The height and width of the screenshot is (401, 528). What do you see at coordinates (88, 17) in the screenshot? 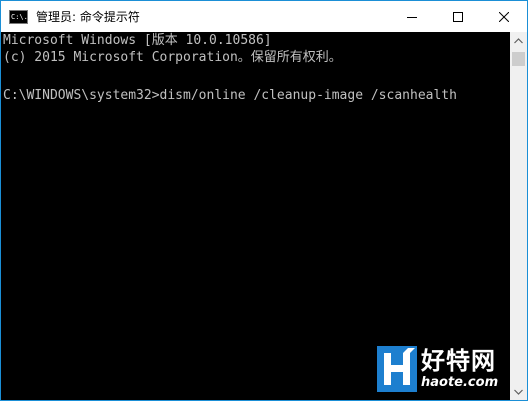
I see `window-title: 管理员: 命令提示符` at bounding box center [88, 17].